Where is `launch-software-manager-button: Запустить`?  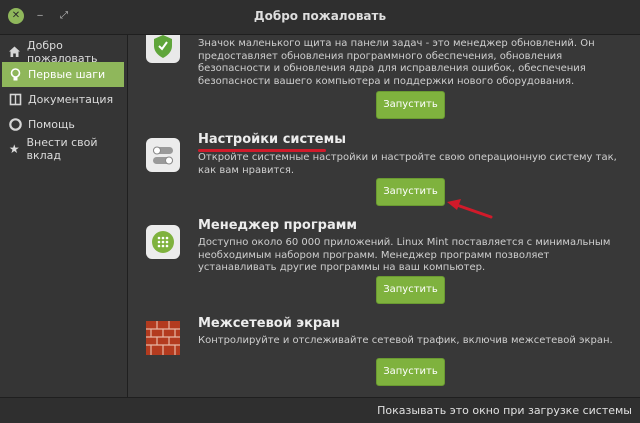 launch-software-manager-button: Запустить is located at coordinates (410, 290).